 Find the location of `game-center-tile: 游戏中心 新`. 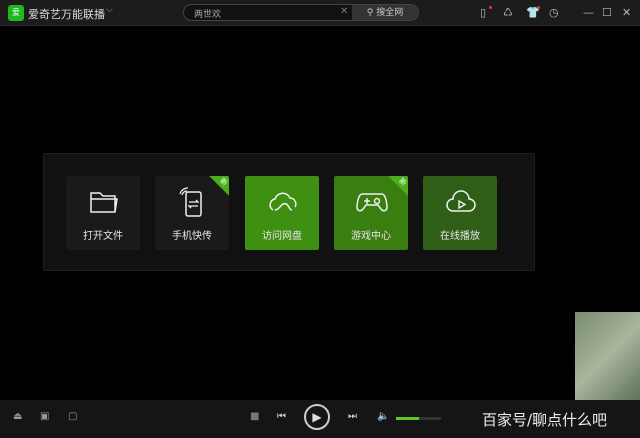

game-center-tile: 游戏中心 新 is located at coordinates (371, 213).